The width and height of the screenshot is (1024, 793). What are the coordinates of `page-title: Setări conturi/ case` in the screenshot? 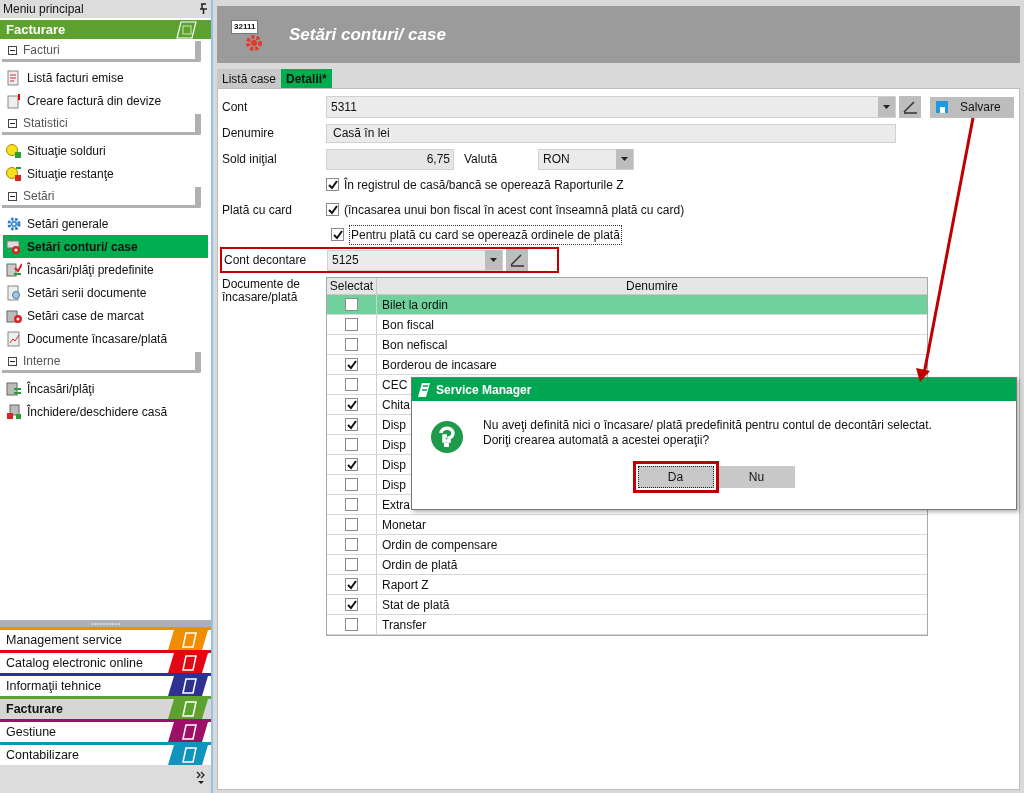 It's located at (367, 34).